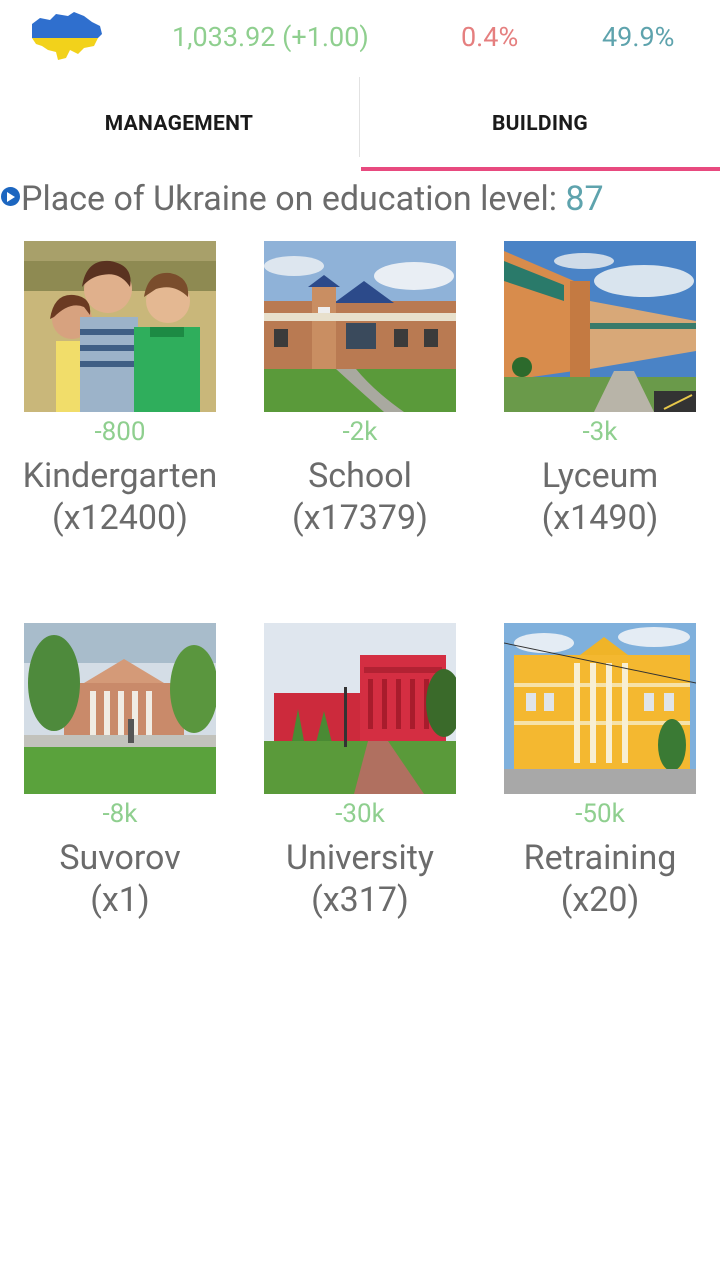  What do you see at coordinates (179, 124) in the screenshot?
I see `tab-management: MANAGEMENT` at bounding box center [179, 124].